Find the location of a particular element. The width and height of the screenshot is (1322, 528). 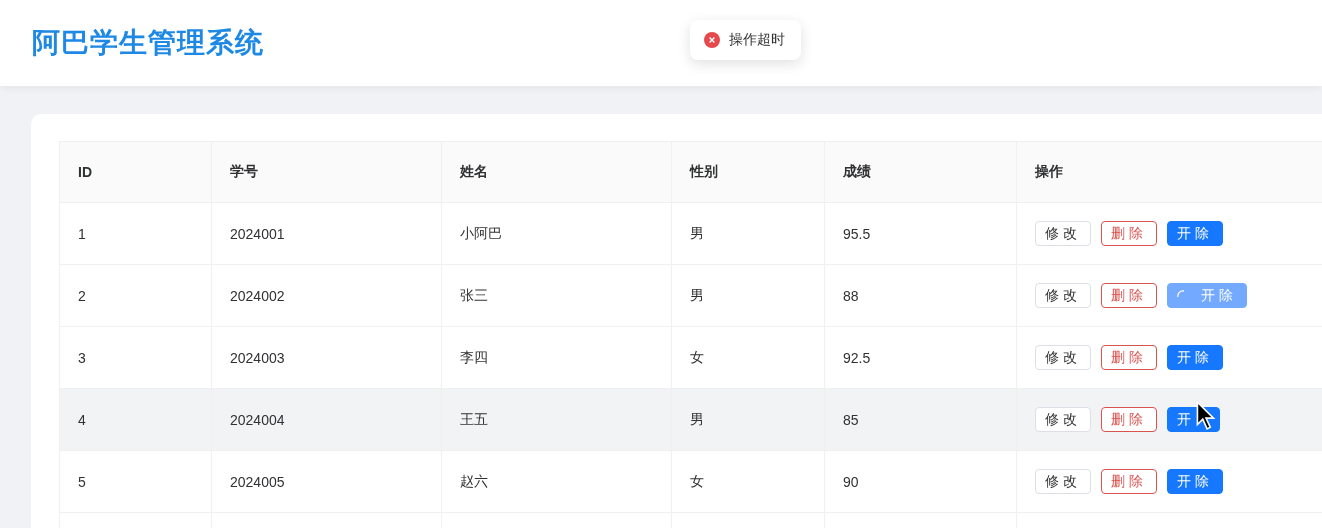

column-header: ID is located at coordinates (135, 172).